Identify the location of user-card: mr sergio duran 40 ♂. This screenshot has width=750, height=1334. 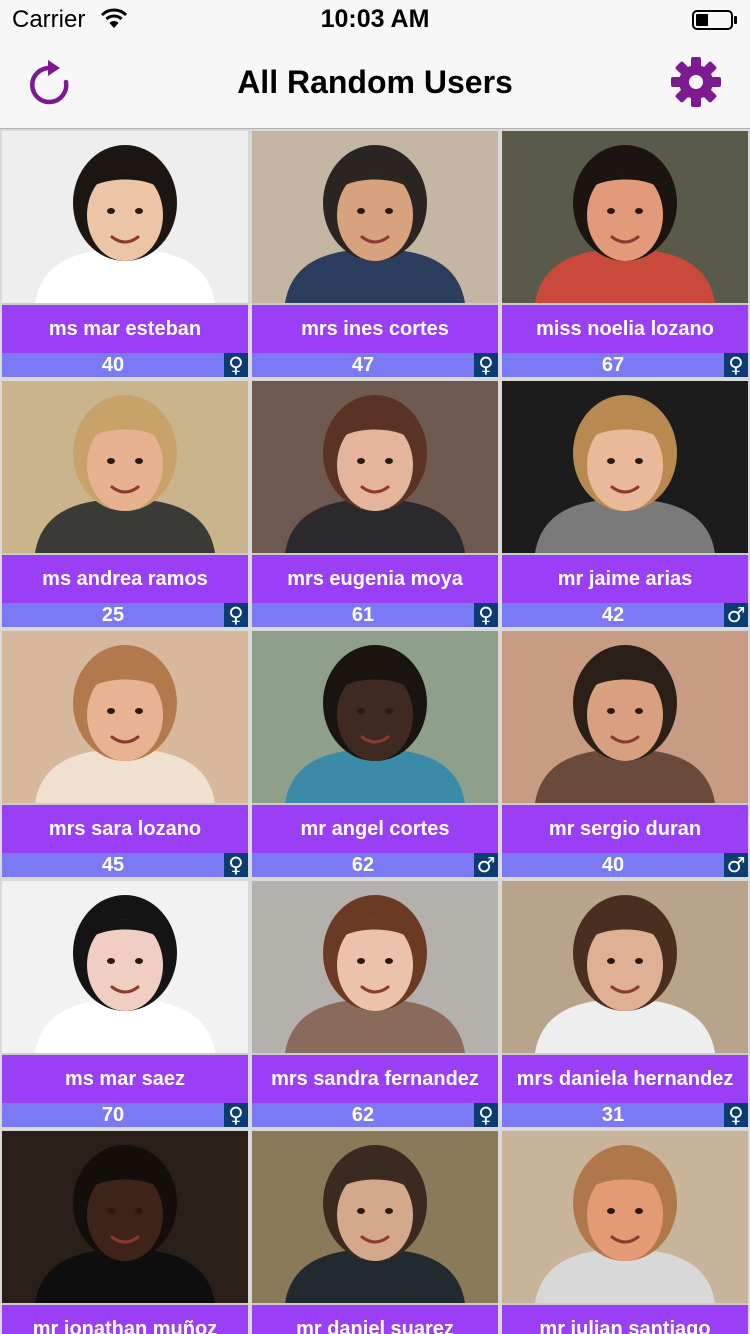
(625, 754).